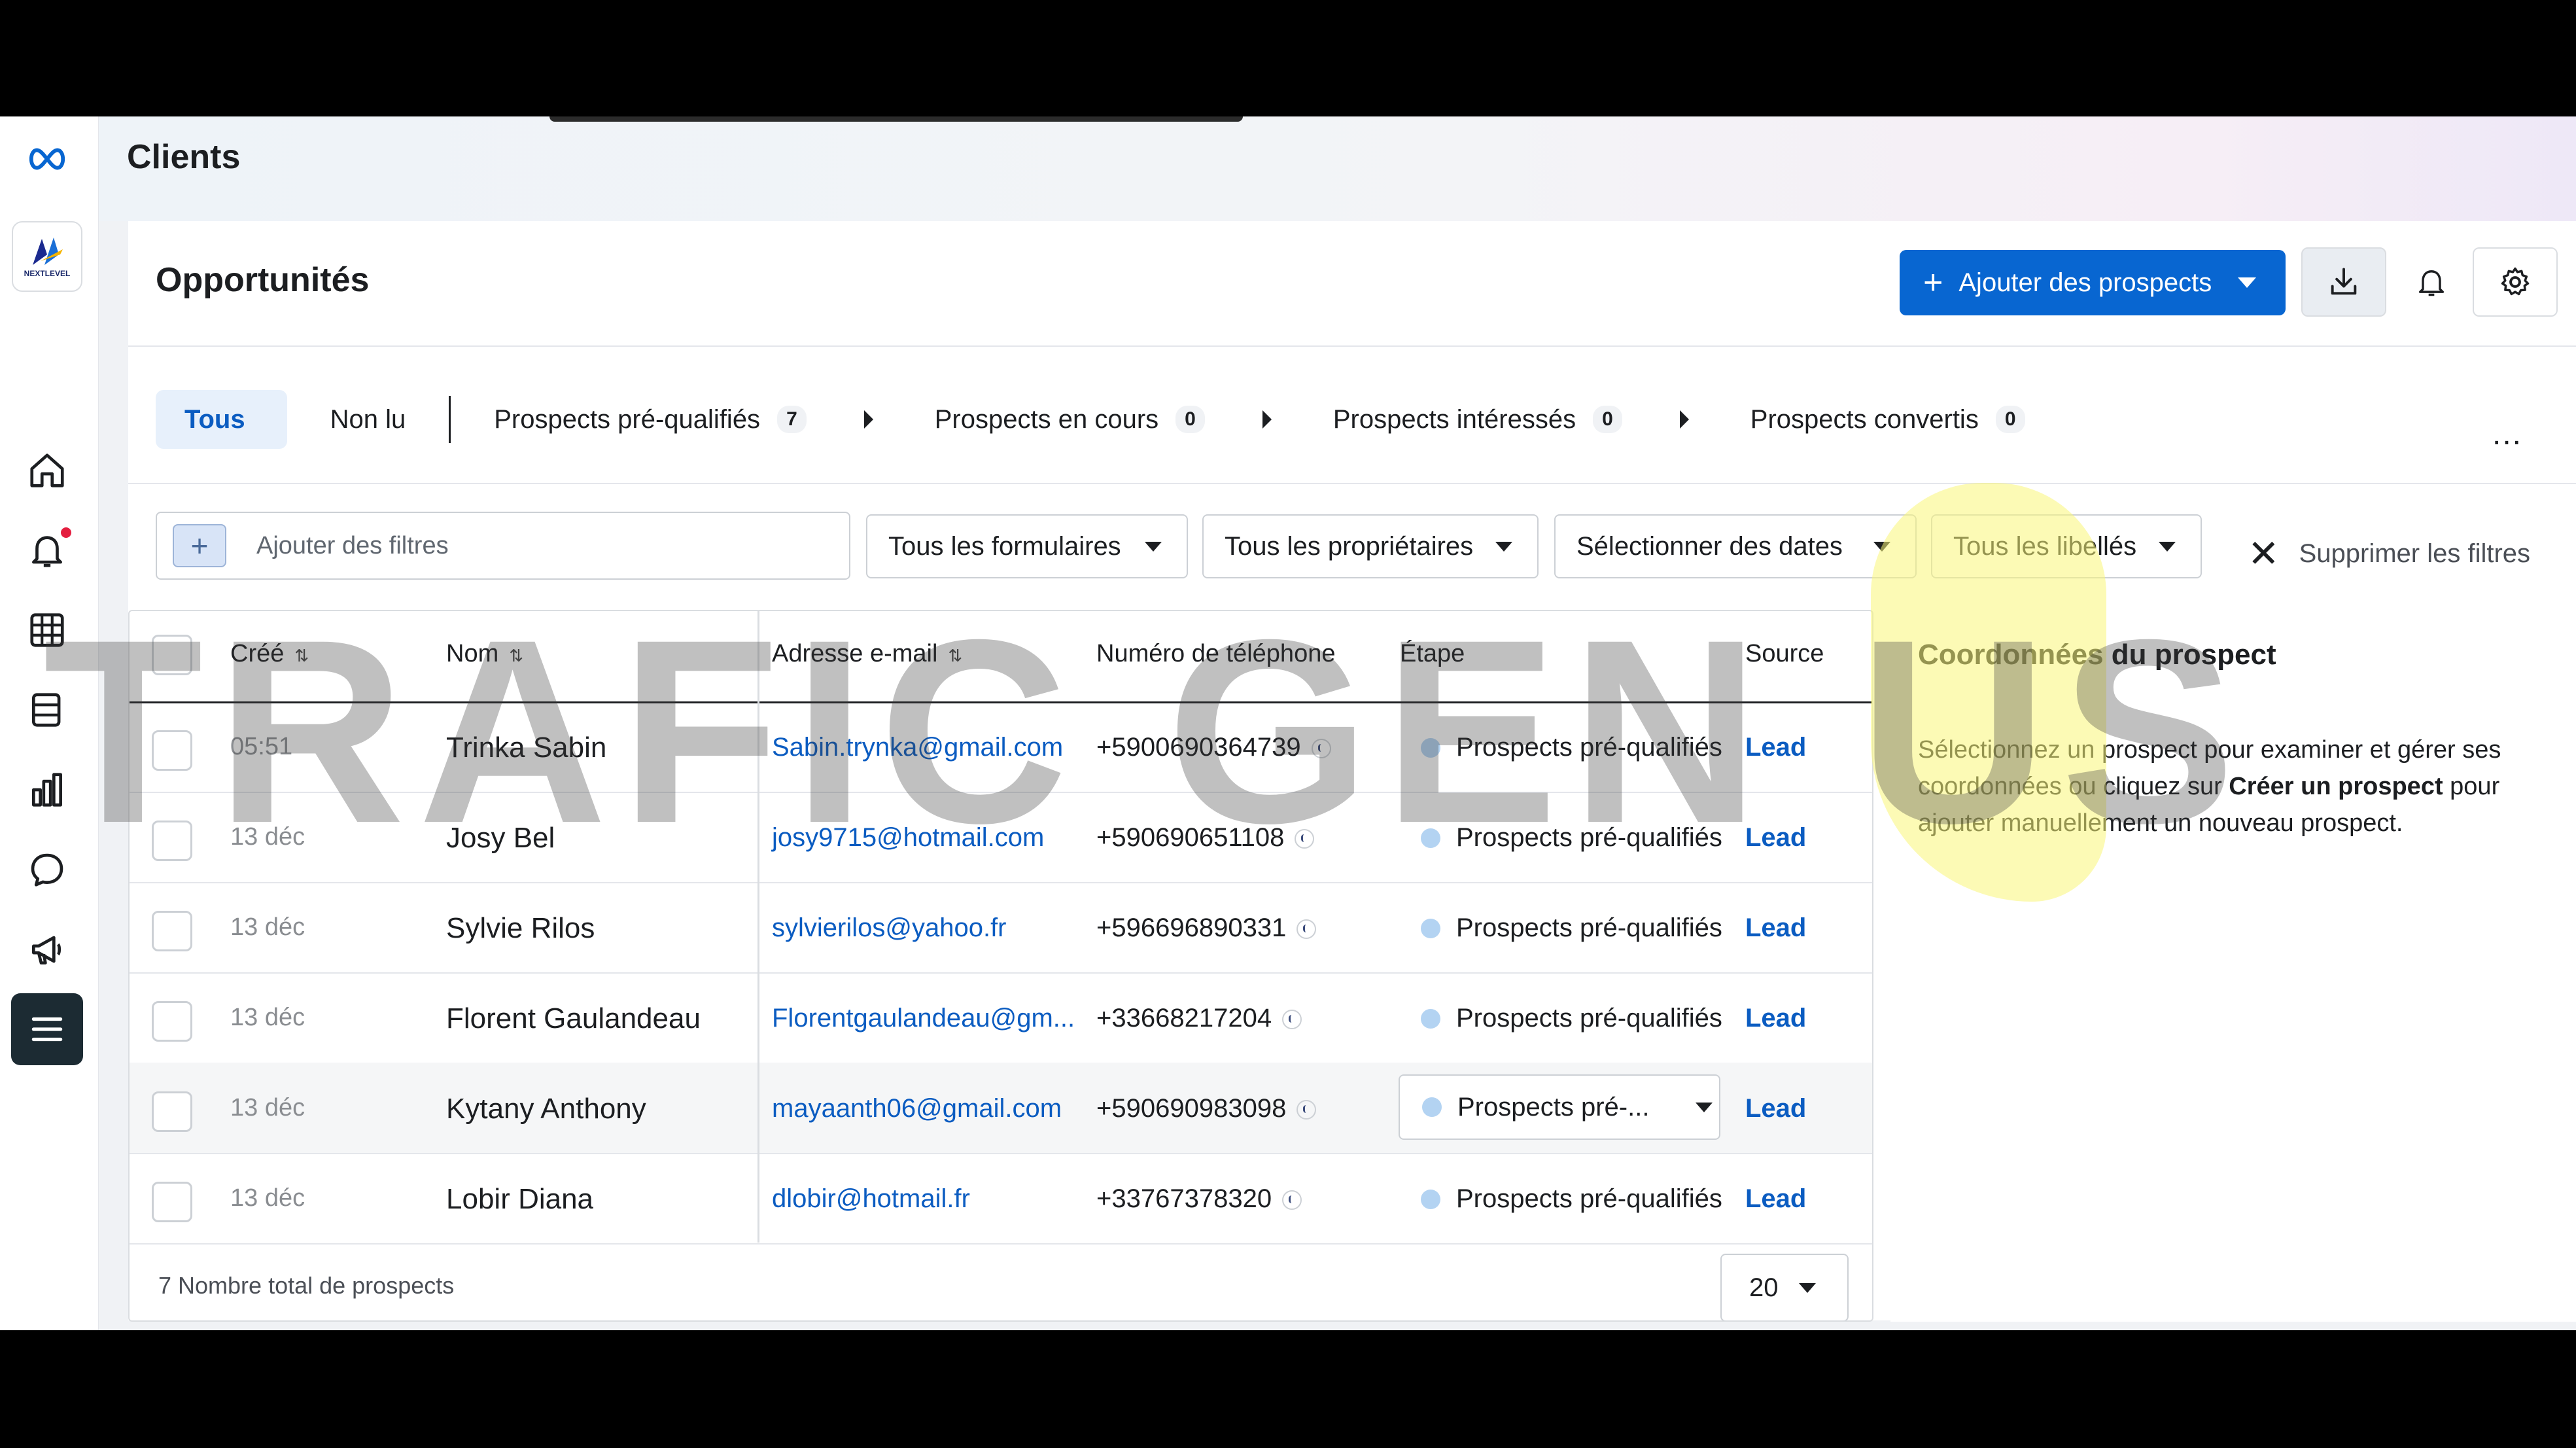 The image size is (2576, 1448). Describe the element at coordinates (2515, 282) in the screenshot. I see `settings-button` at that location.